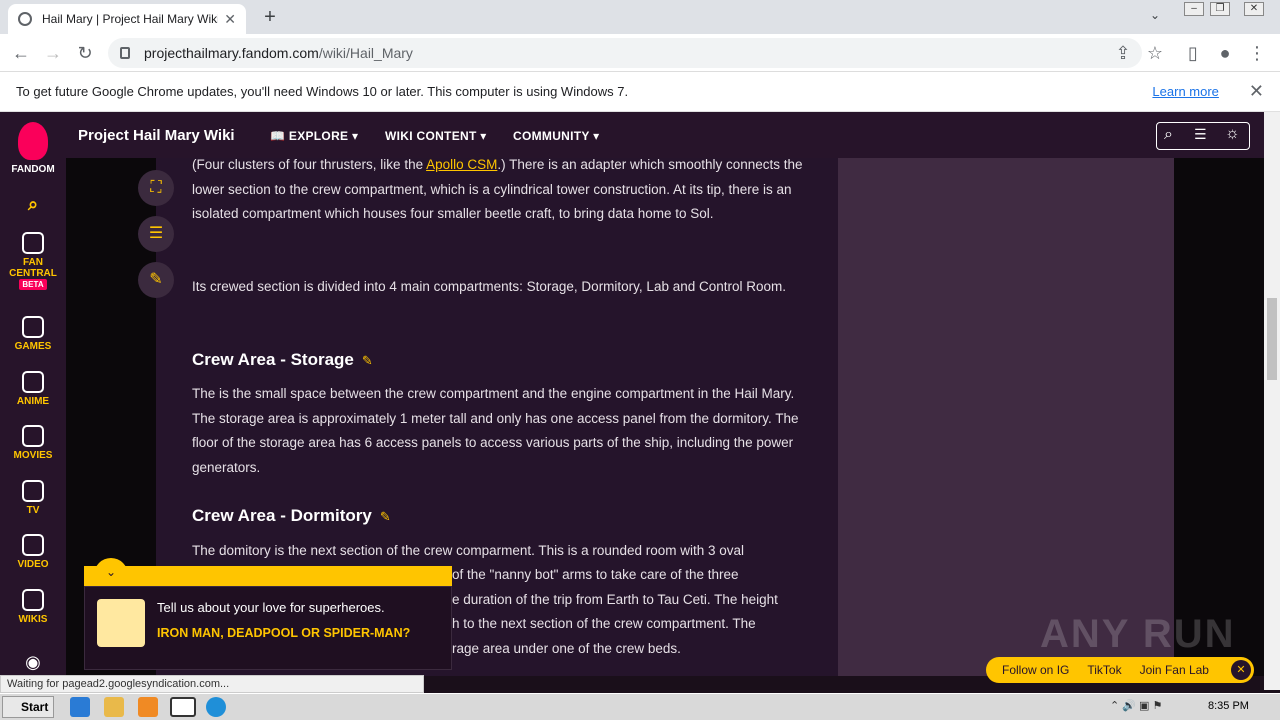 This screenshot has height=720, width=1280. I want to click on clock: 8:35 PM, so click(1228, 706).